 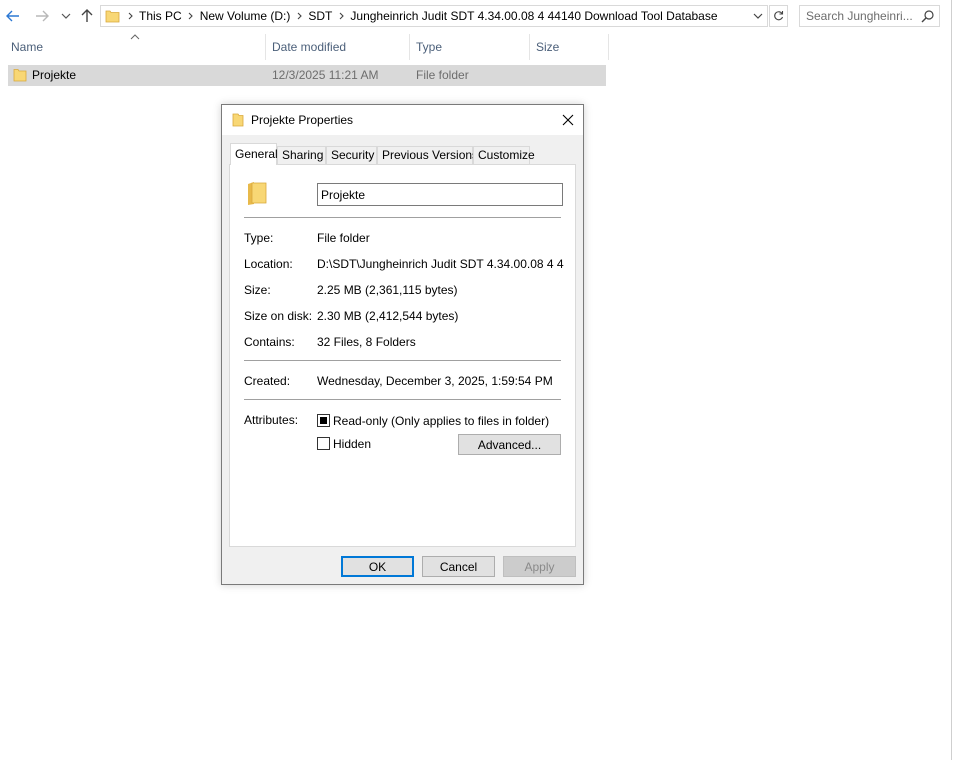 I want to click on tab-previous-versions: Previous Versions, so click(x=427, y=155).